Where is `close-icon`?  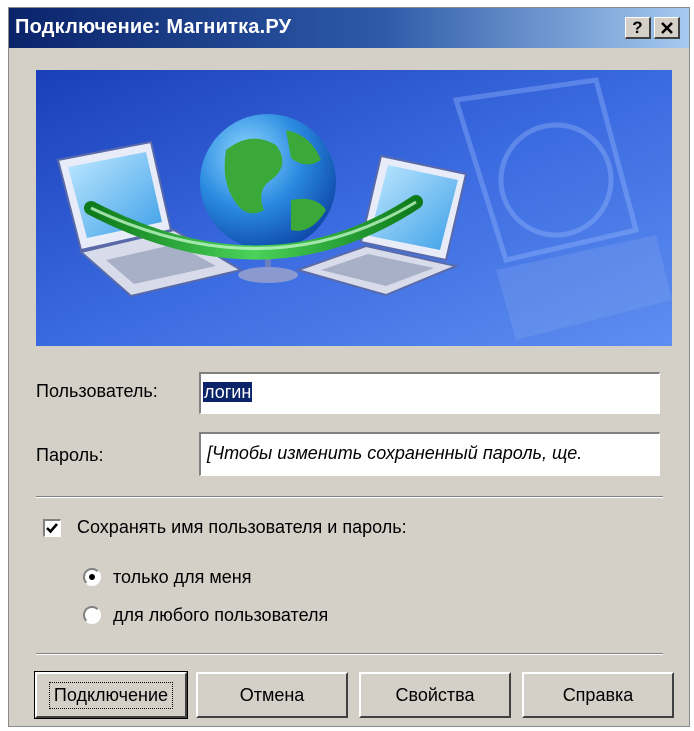 close-icon is located at coordinates (666, 27).